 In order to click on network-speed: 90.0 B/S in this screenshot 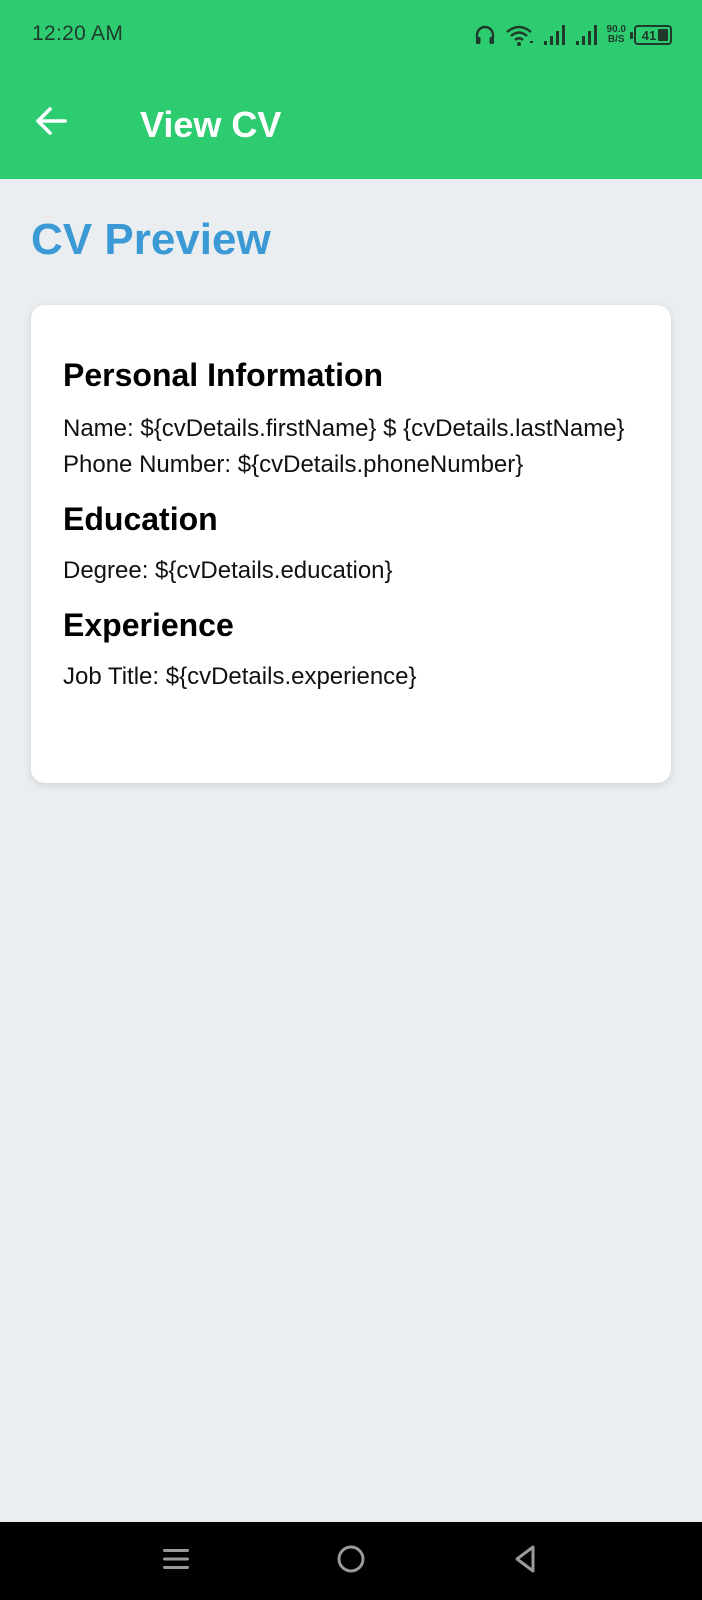, I will do `click(616, 35)`.